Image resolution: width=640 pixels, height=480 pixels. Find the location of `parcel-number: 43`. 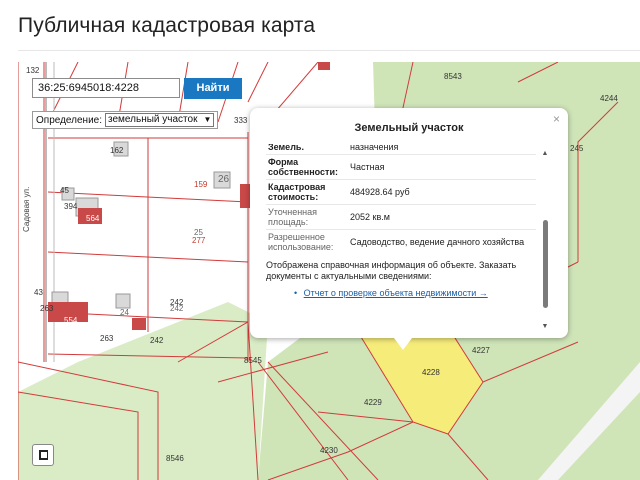

parcel-number: 43 is located at coordinates (38, 292).